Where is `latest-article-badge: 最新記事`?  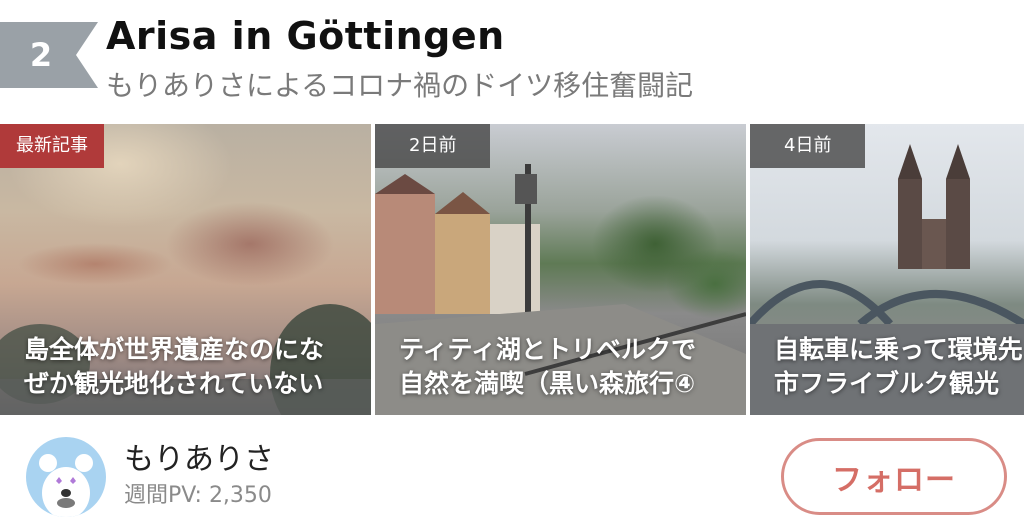 latest-article-badge: 最新記事 is located at coordinates (52, 146).